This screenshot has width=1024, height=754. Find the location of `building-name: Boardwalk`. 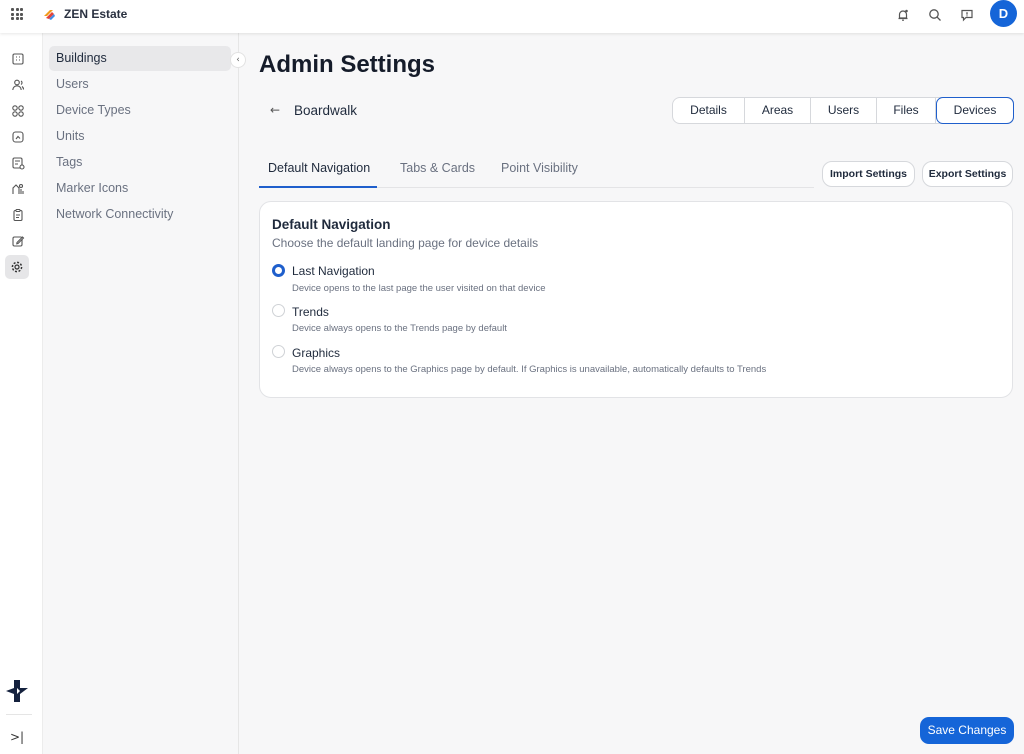

building-name: Boardwalk is located at coordinates (326, 110).